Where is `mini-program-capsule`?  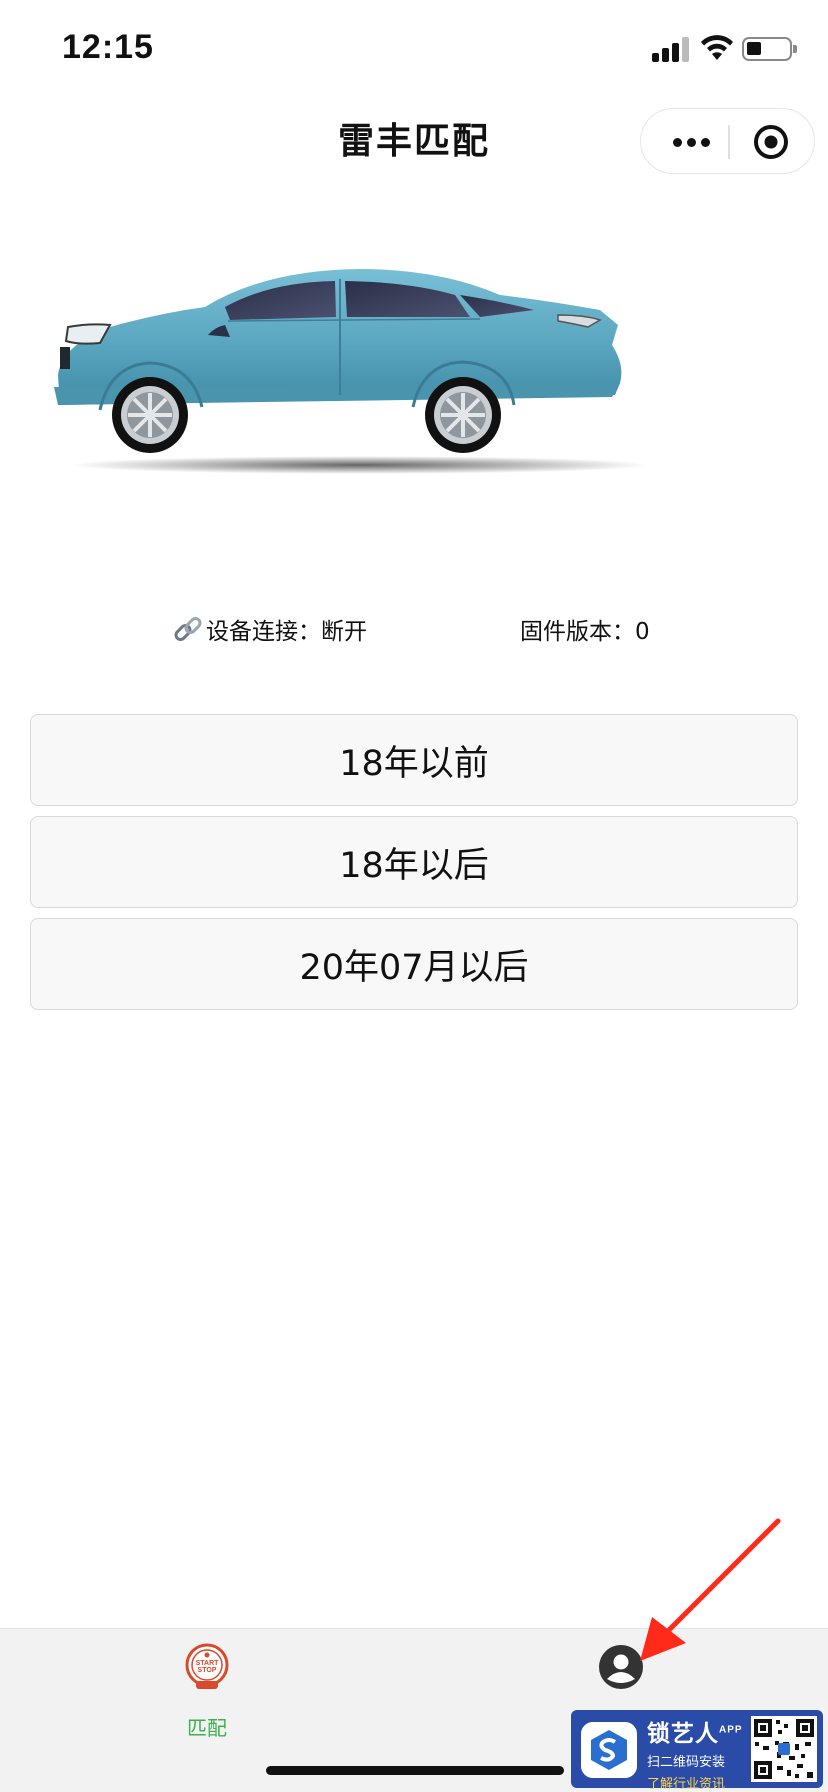 mini-program-capsule is located at coordinates (727, 141).